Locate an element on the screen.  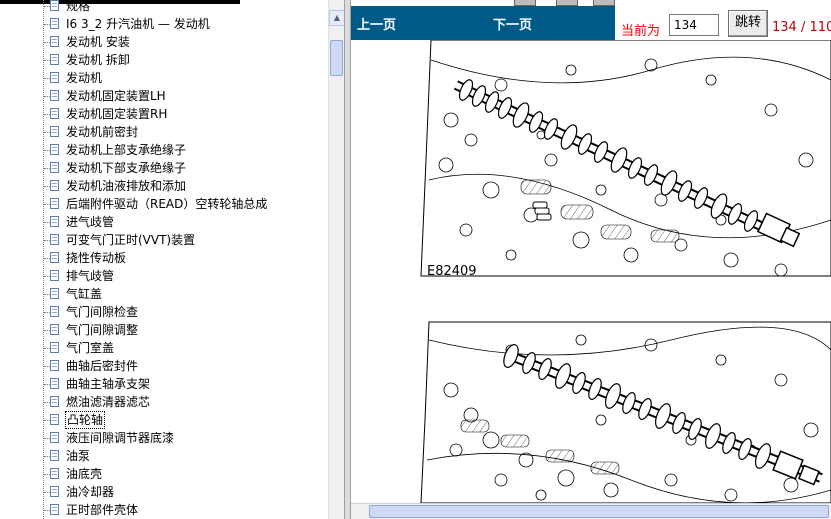
tree-item-label: 曲轴主轴承支架 is located at coordinates (108, 384).